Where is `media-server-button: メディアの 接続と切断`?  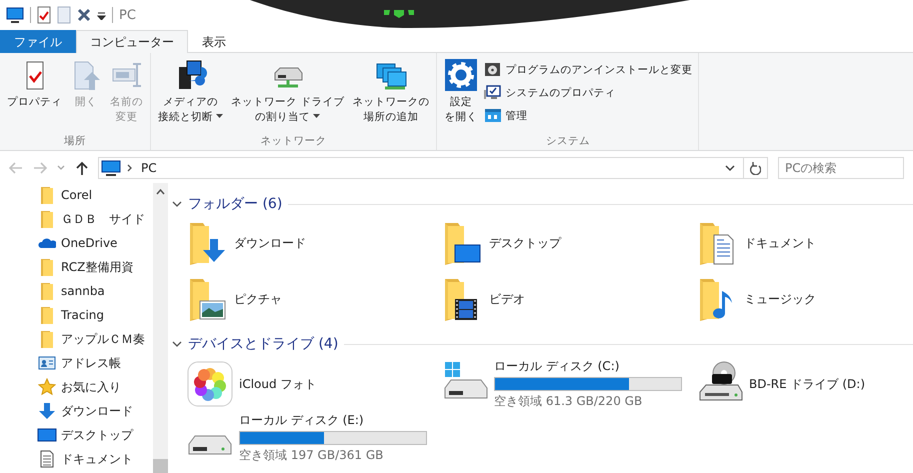 media-server-button: メディアの 接続と切断 is located at coordinates (190, 92).